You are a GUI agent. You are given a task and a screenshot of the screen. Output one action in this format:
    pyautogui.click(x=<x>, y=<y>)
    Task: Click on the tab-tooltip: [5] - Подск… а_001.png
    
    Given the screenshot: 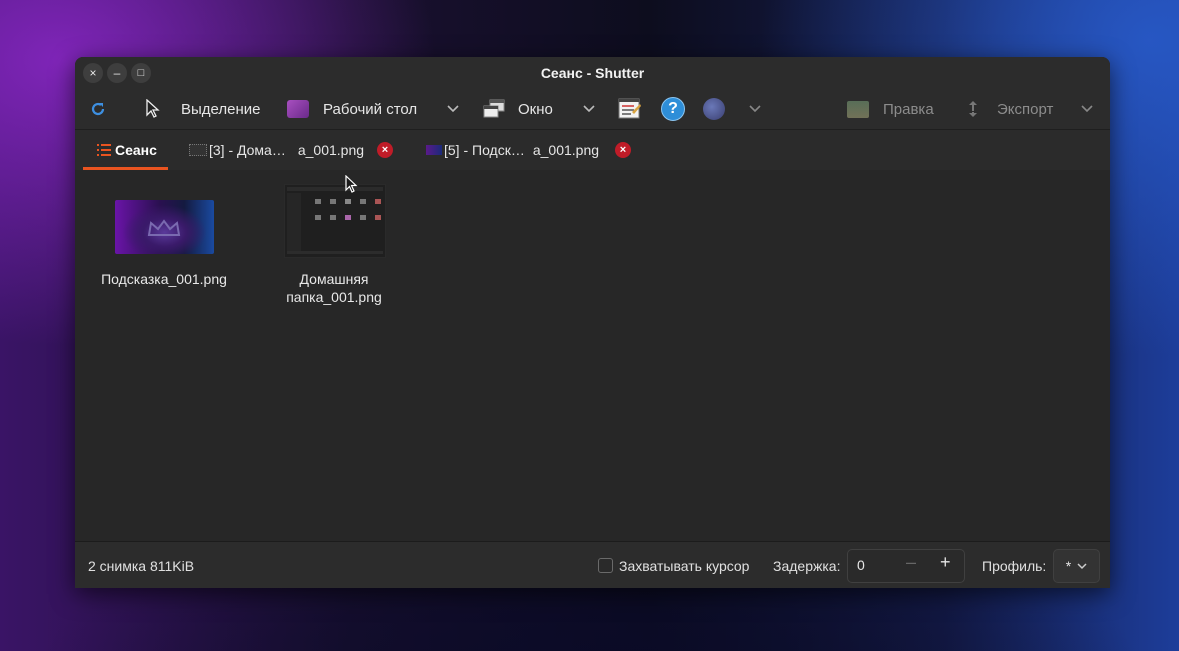 What is the action you would take?
    pyautogui.click(x=512, y=150)
    